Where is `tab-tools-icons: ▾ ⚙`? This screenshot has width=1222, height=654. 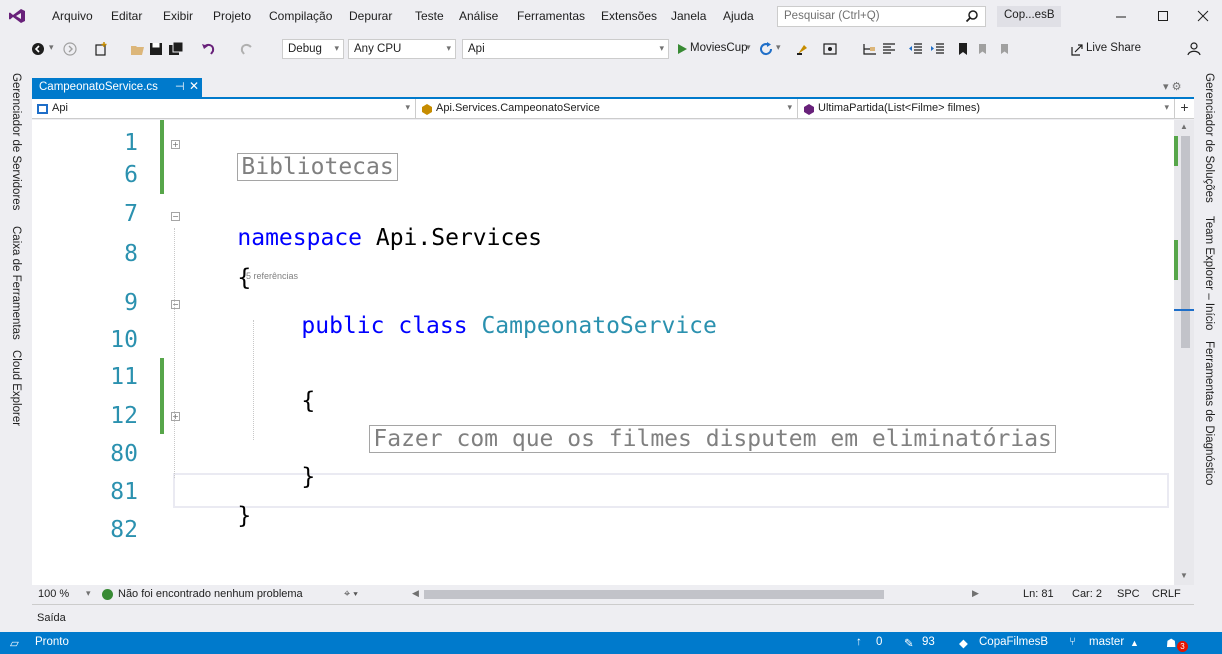 tab-tools-icons: ▾ ⚙ is located at coordinates (1172, 86).